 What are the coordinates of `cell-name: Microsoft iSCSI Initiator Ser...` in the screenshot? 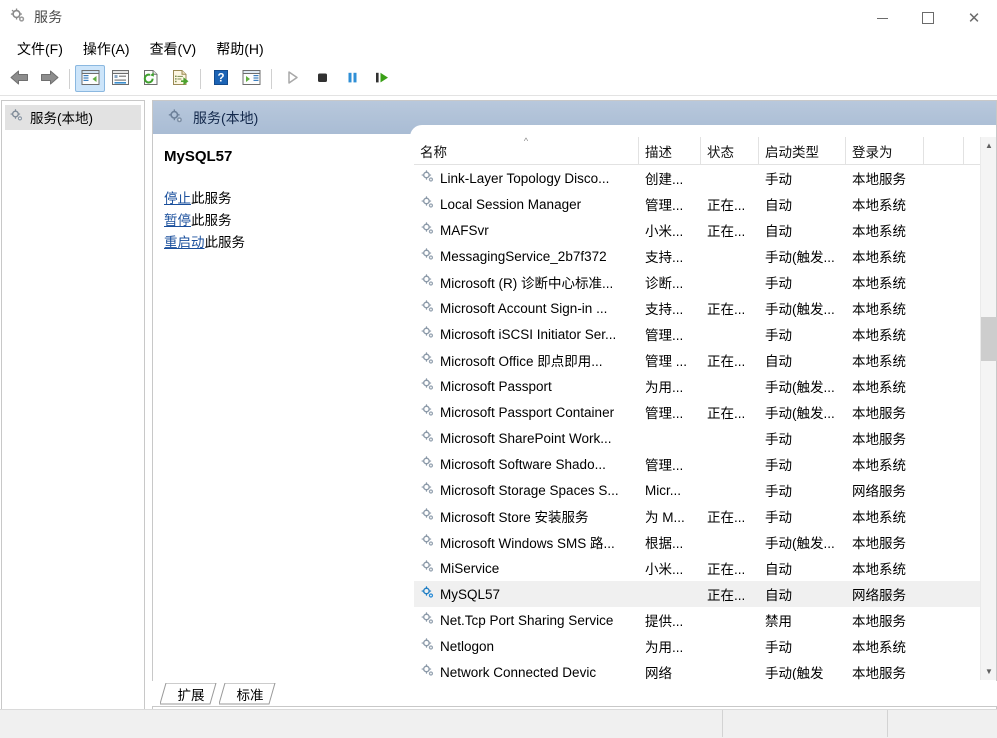 It's located at (526, 334).